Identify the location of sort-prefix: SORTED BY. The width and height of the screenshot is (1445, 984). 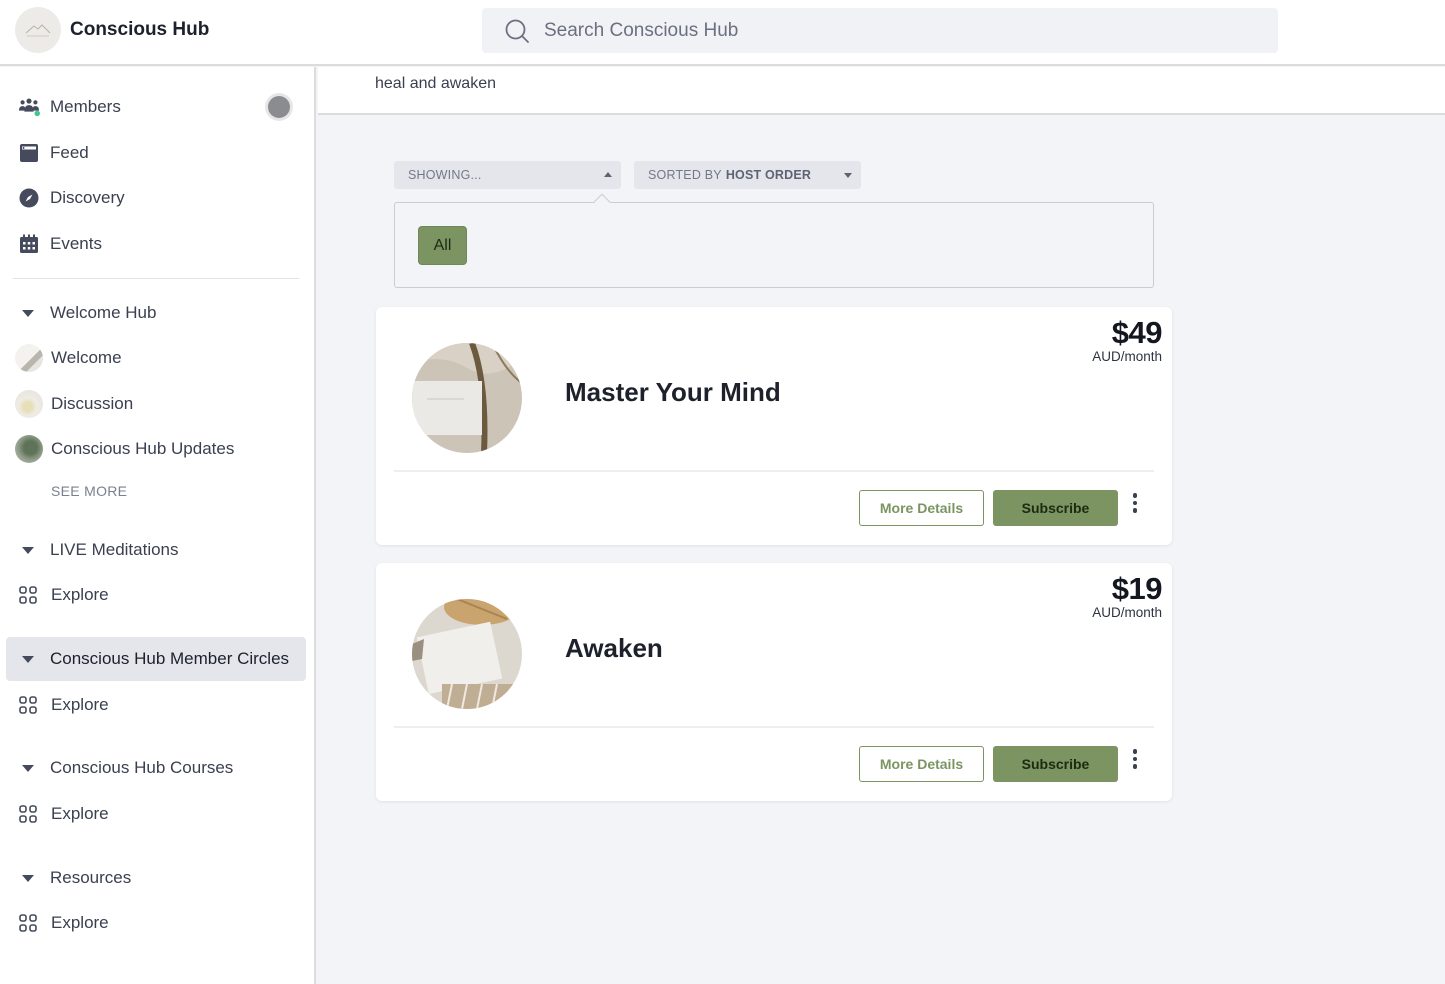
(685, 175).